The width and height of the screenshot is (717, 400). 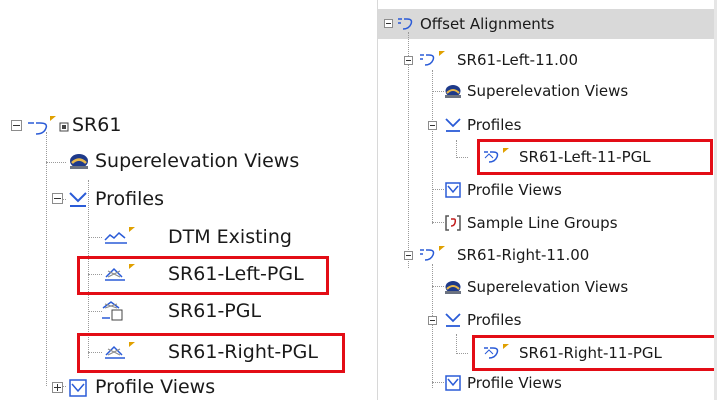 I want to click on root-label: SR61, so click(x=97, y=125).